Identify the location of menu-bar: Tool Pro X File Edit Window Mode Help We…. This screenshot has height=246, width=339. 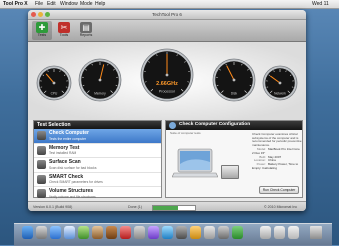
(169, 4).